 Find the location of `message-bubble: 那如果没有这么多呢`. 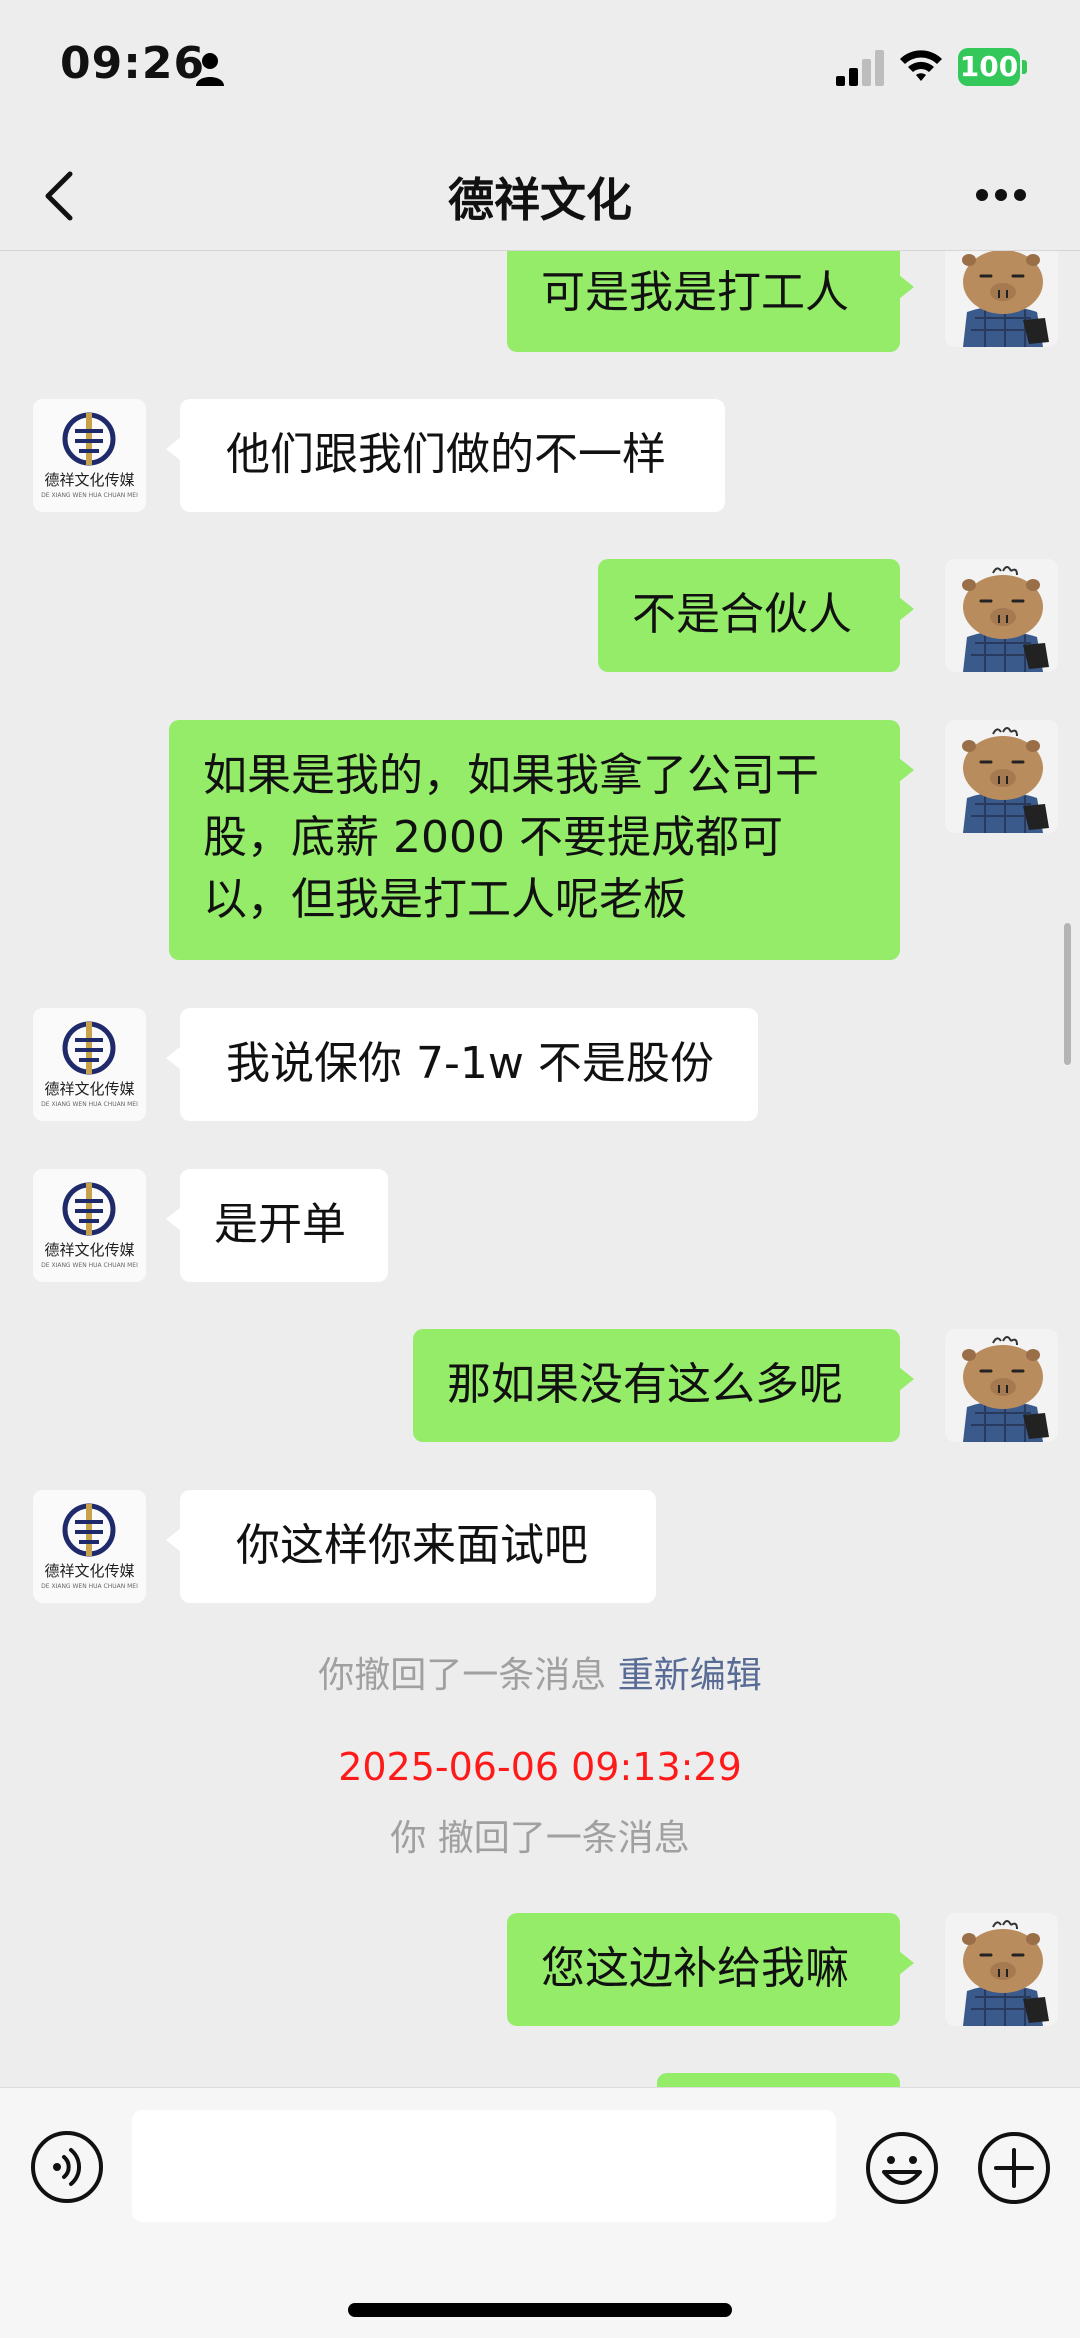

message-bubble: 那如果没有这么多呢 is located at coordinates (663, 1385).